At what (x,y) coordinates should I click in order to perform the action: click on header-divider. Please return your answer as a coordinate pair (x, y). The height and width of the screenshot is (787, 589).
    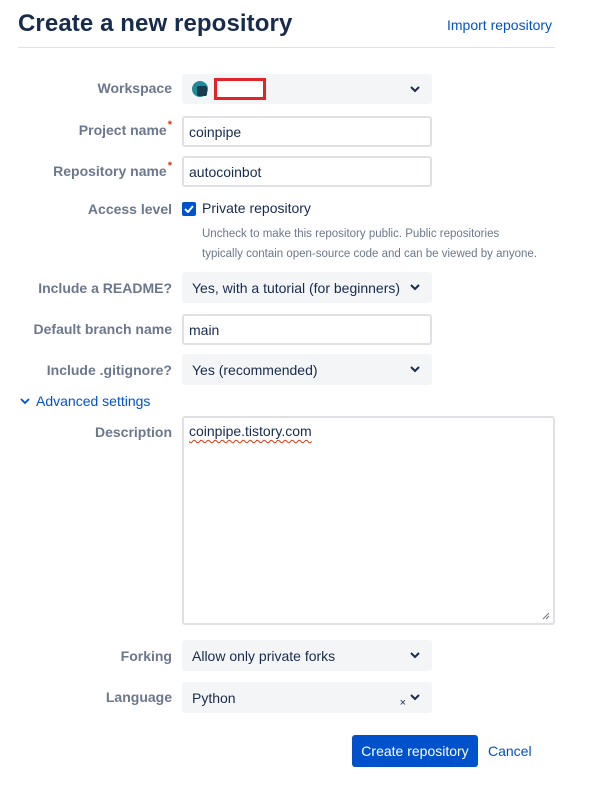
    Looking at the image, I should click on (286, 47).